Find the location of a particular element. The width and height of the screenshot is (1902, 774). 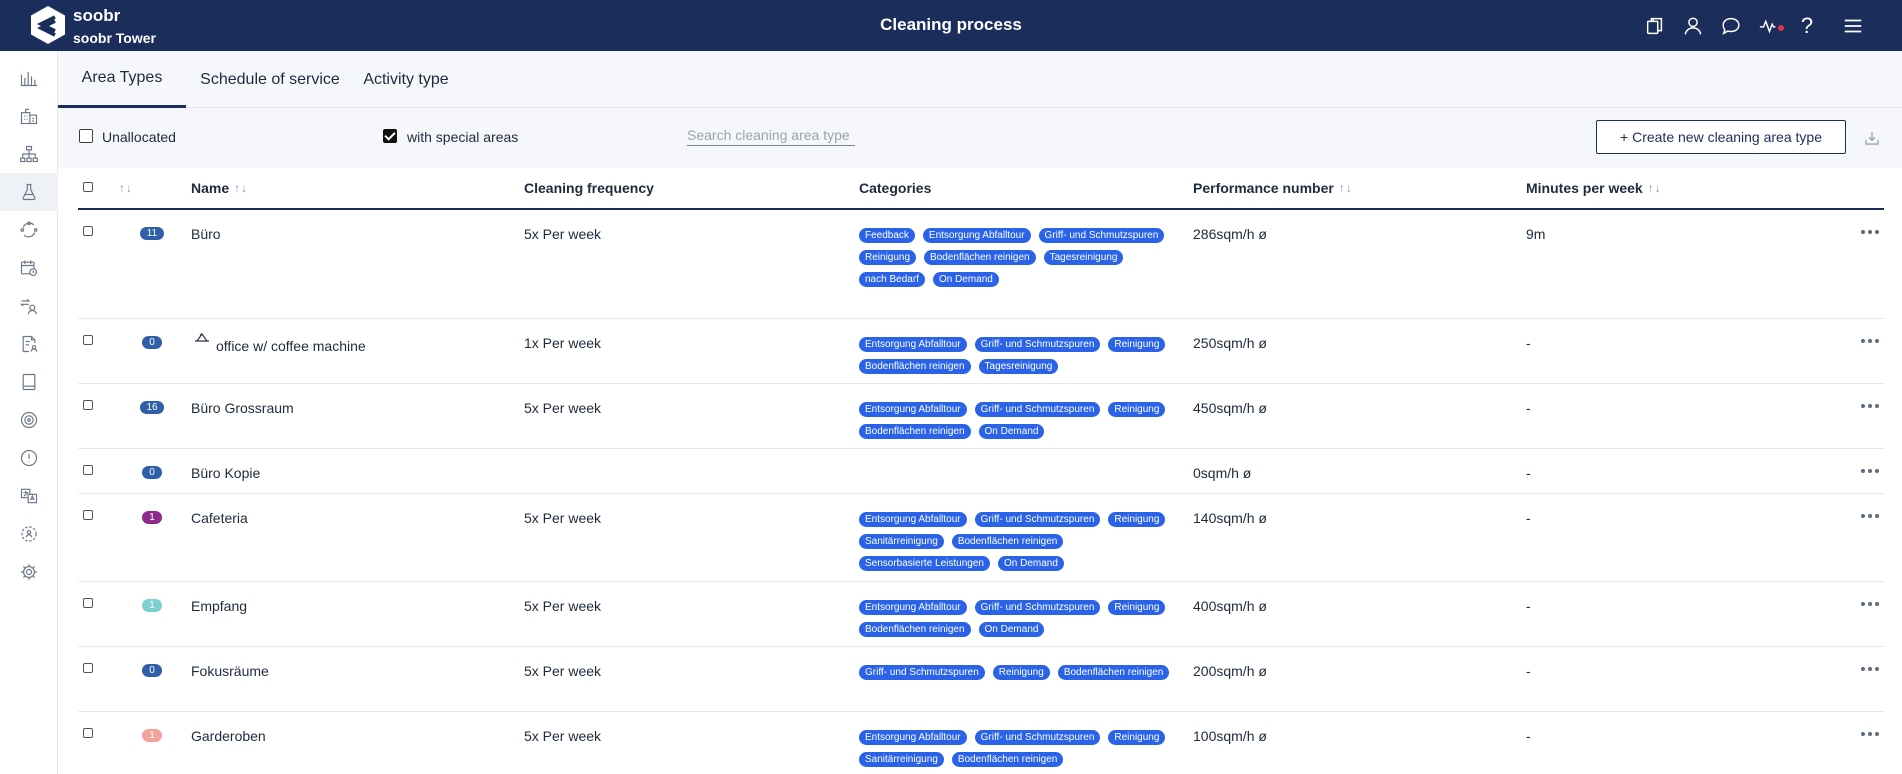

search-input is located at coordinates (771, 135).